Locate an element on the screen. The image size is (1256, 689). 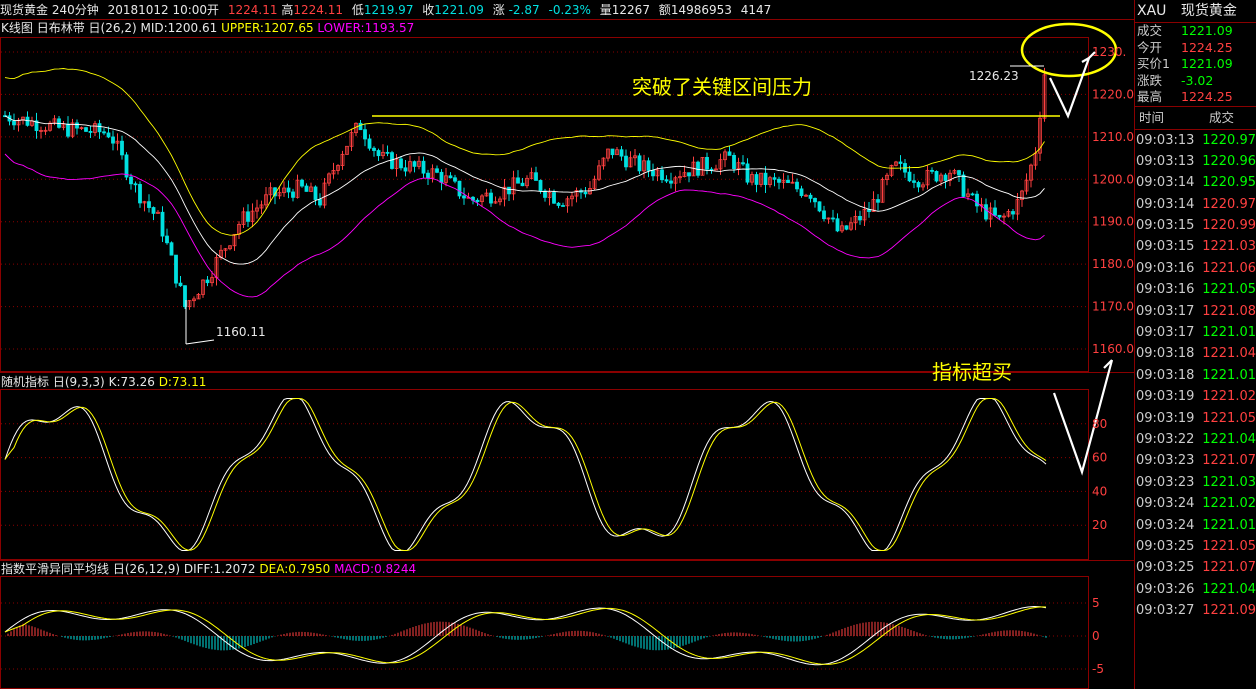
y-tick-label: 1210.0 is located at coordinates (1113, 137).